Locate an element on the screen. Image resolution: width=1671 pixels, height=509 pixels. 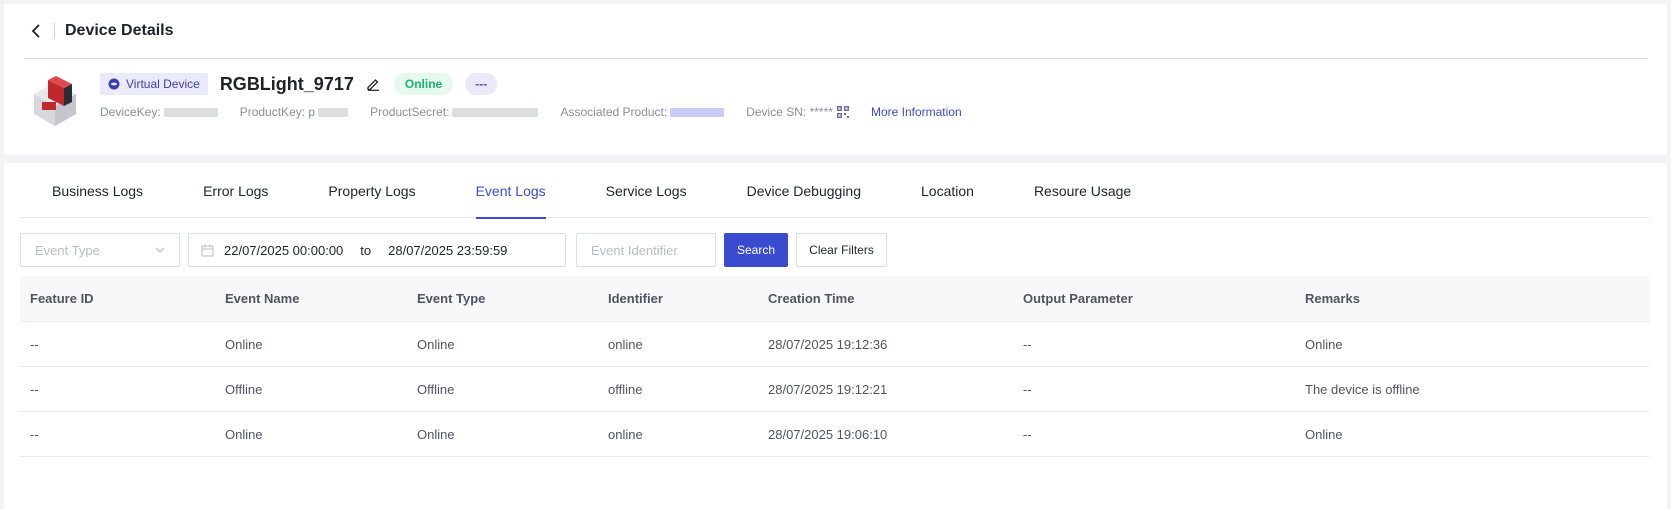
column-header-event-name: Event Name is located at coordinates (262, 298).